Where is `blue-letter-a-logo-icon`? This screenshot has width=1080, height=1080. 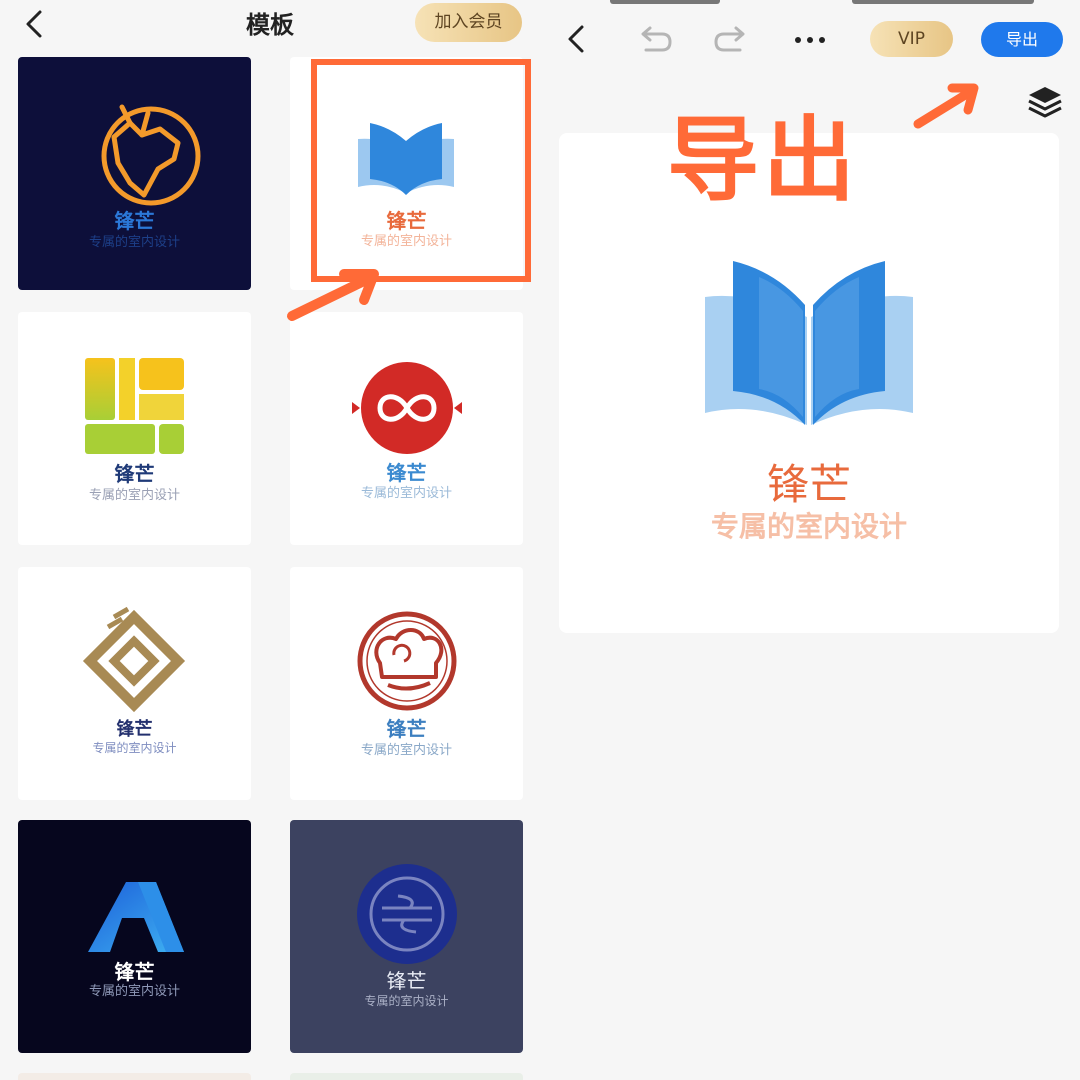
blue-letter-a-logo-icon is located at coordinates (136, 917).